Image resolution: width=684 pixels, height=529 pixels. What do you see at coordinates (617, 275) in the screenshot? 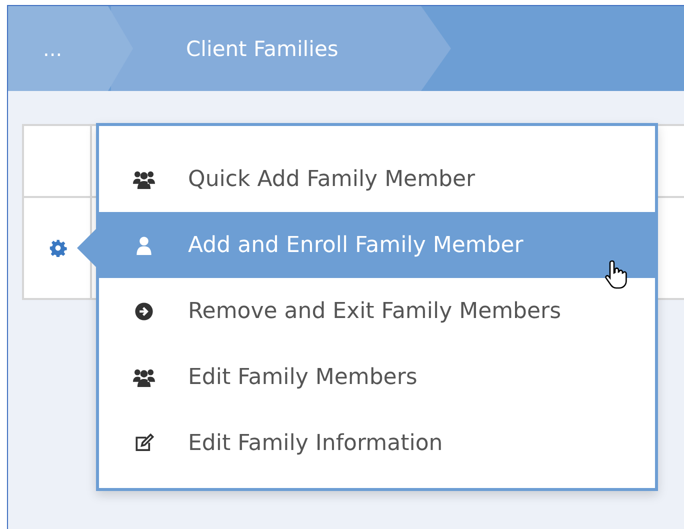
I see `hand-cursor-icon` at bounding box center [617, 275].